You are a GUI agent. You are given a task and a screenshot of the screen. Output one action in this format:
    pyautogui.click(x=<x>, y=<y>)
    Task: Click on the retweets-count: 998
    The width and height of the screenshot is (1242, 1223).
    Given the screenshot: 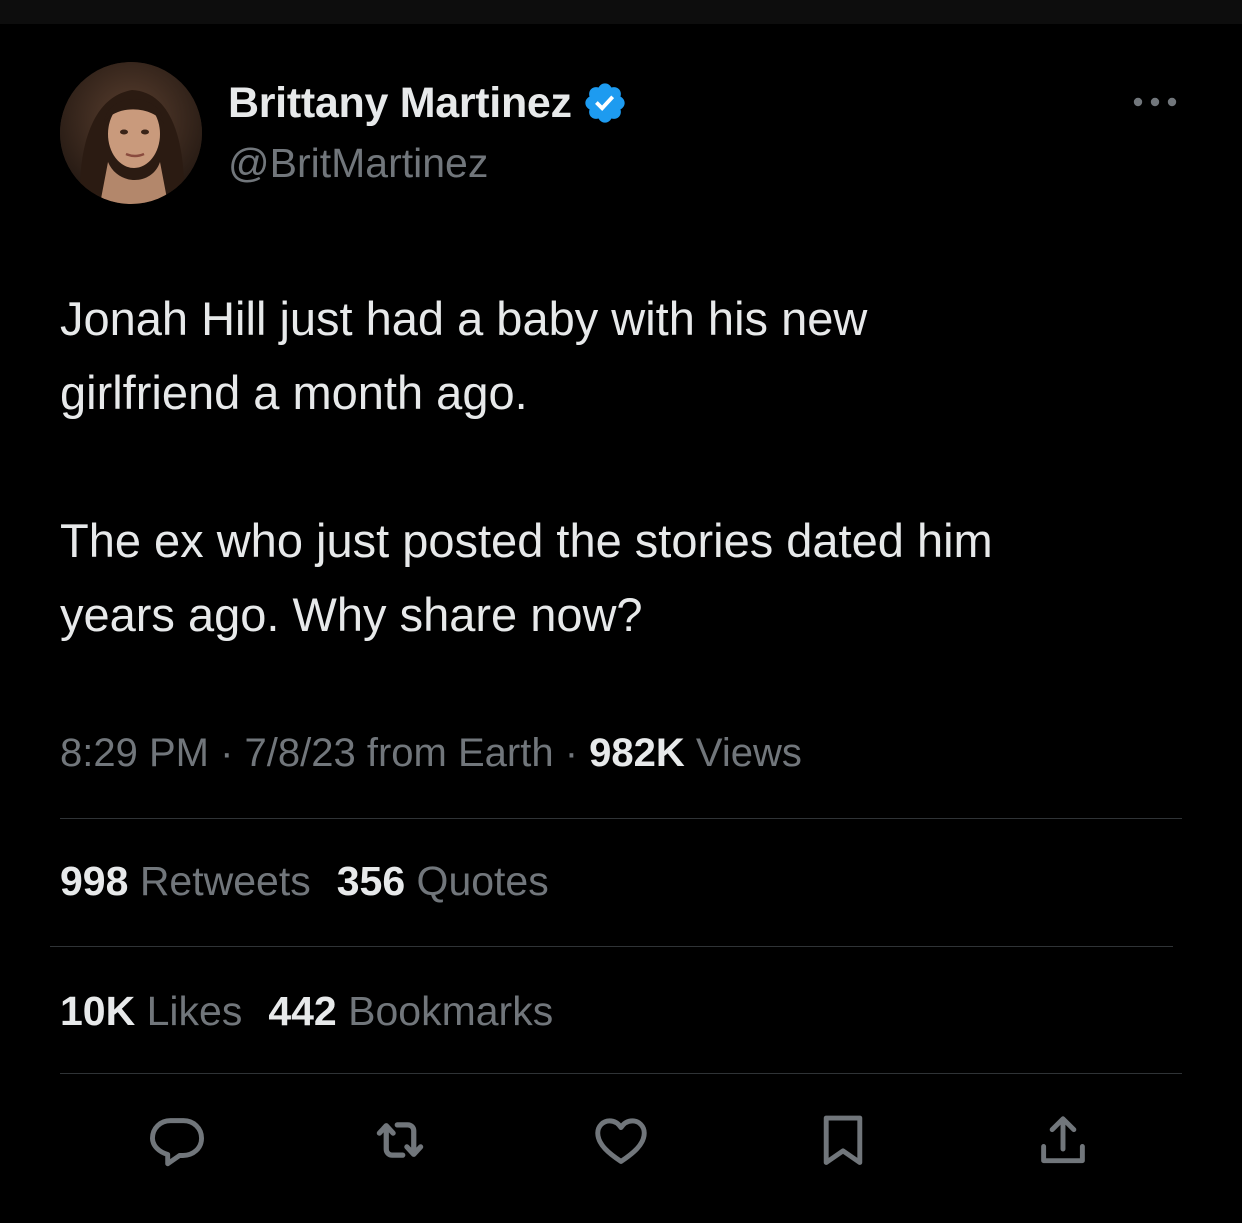 What is the action you would take?
    pyautogui.click(x=94, y=881)
    